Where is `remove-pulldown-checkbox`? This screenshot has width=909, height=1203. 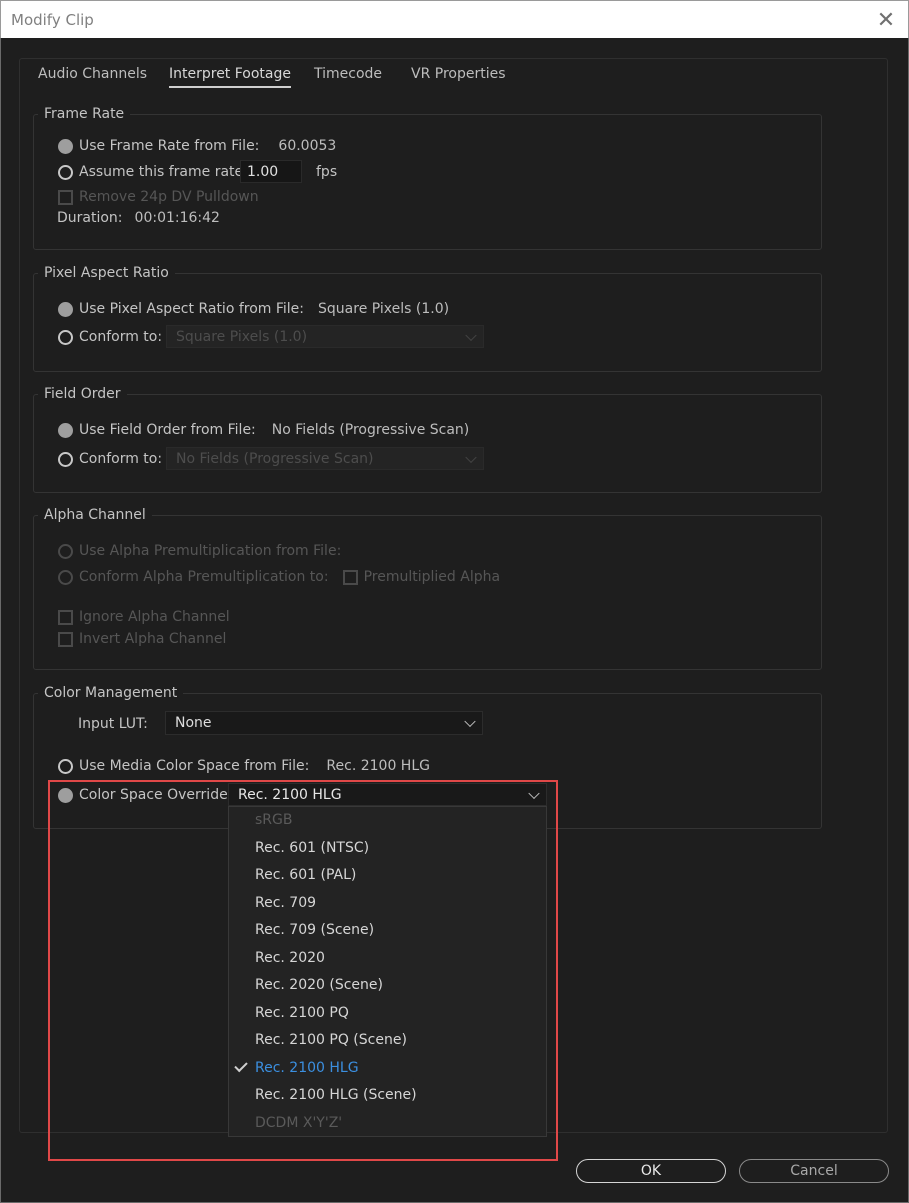
remove-pulldown-checkbox is located at coordinates (65, 197).